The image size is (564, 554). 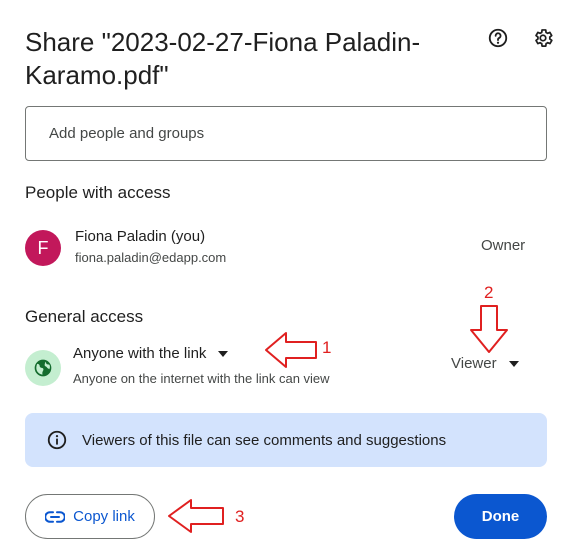 What do you see at coordinates (489, 329) in the screenshot?
I see `annotation-arrow-down-icon` at bounding box center [489, 329].